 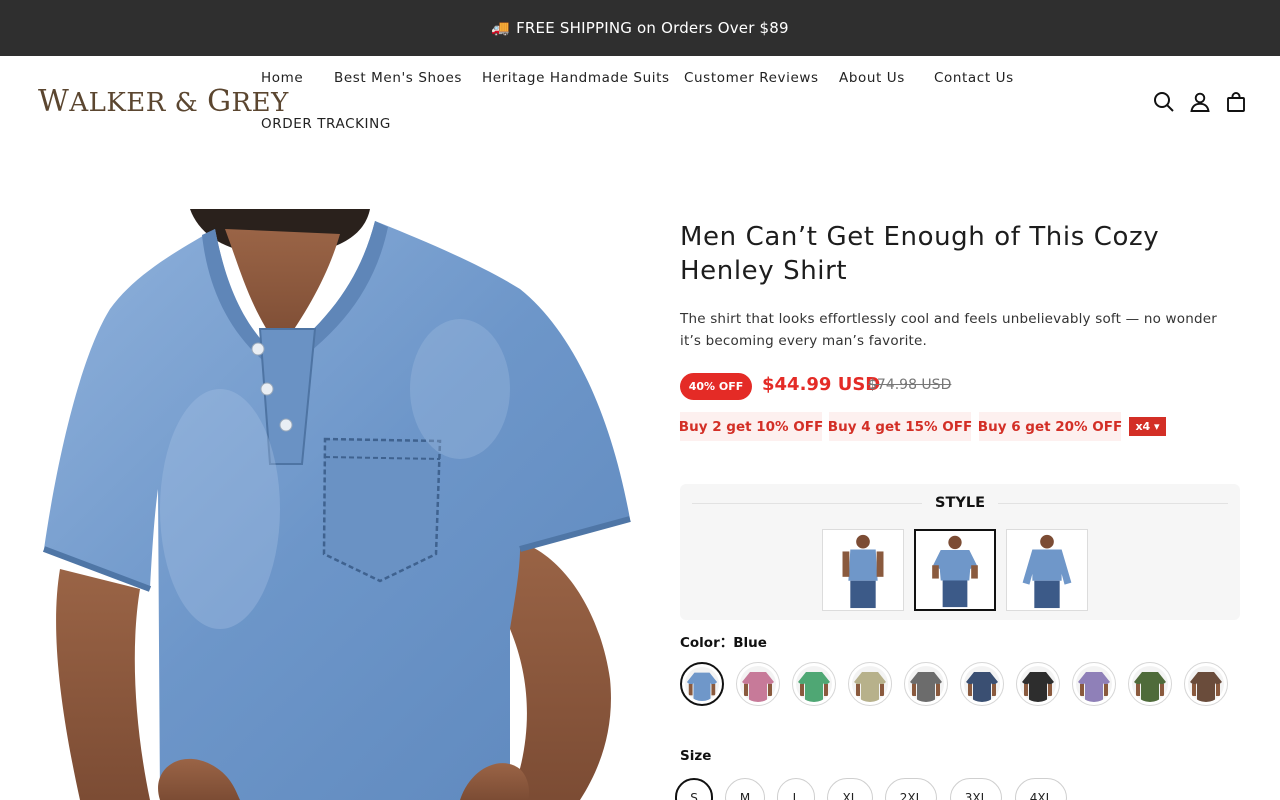 What do you see at coordinates (1206, 684) in the screenshot?
I see `color-swatch-brown` at bounding box center [1206, 684].